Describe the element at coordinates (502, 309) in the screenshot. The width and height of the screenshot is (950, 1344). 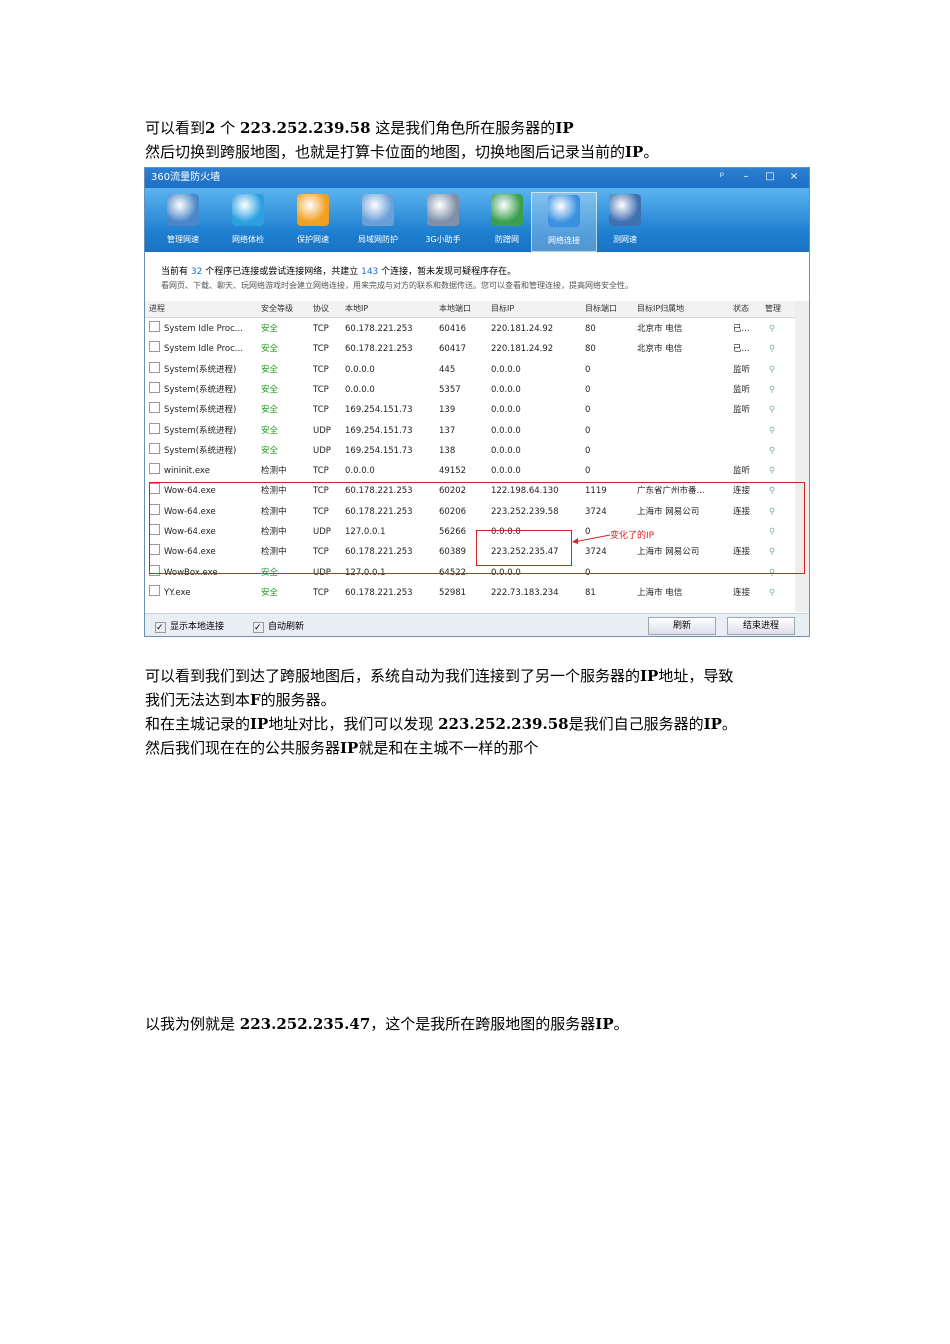
I see `column-header: 目标IP` at that location.